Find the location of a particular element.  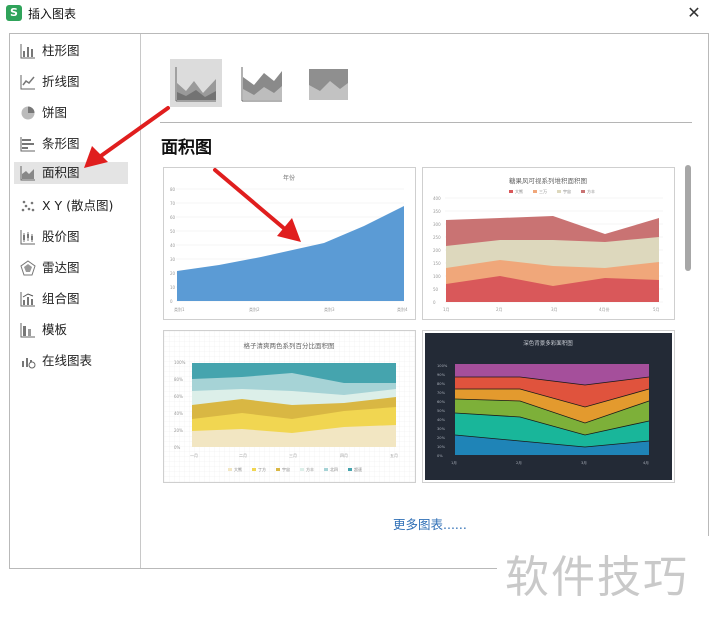

svg-text: 50% is located at coordinates (441, 411).